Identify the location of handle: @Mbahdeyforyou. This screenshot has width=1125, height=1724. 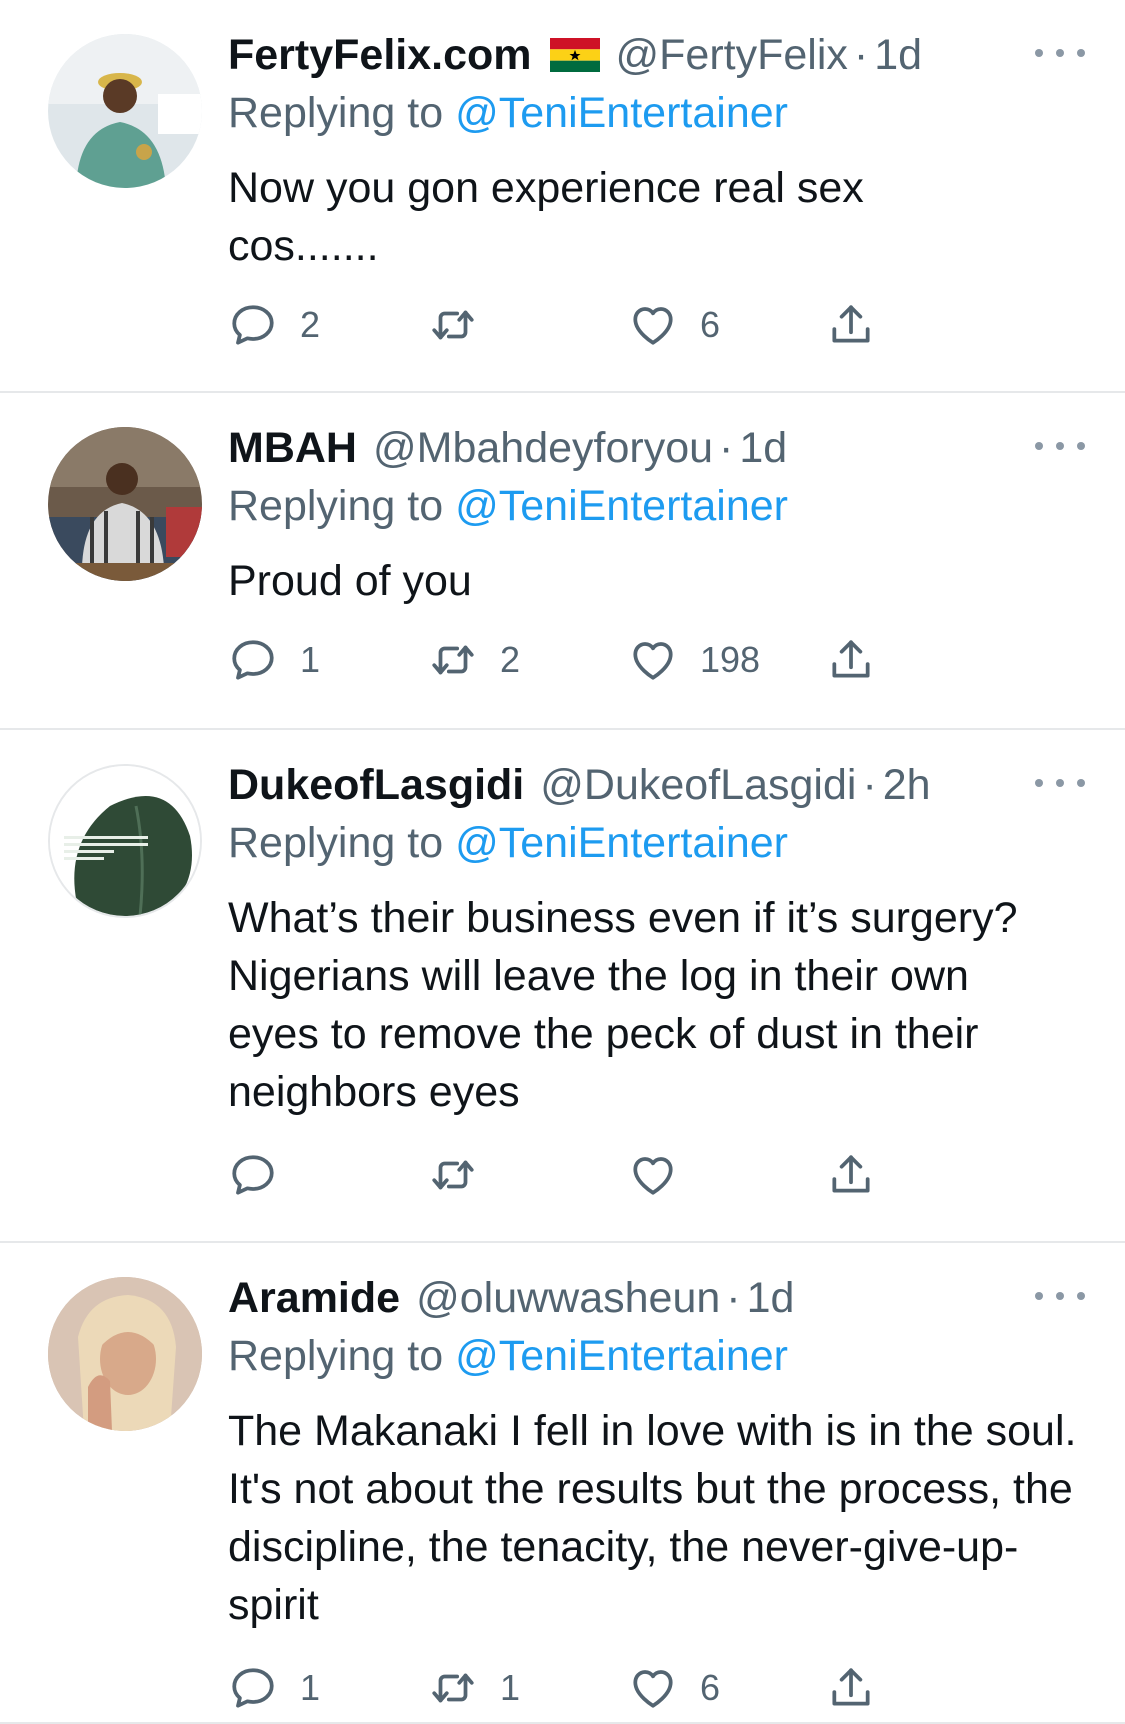
(543, 448).